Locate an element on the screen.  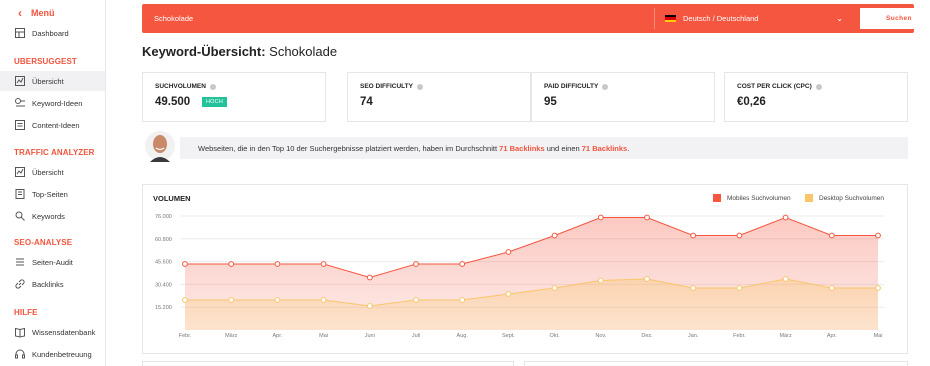
keywords-icon is located at coordinates (20, 216).